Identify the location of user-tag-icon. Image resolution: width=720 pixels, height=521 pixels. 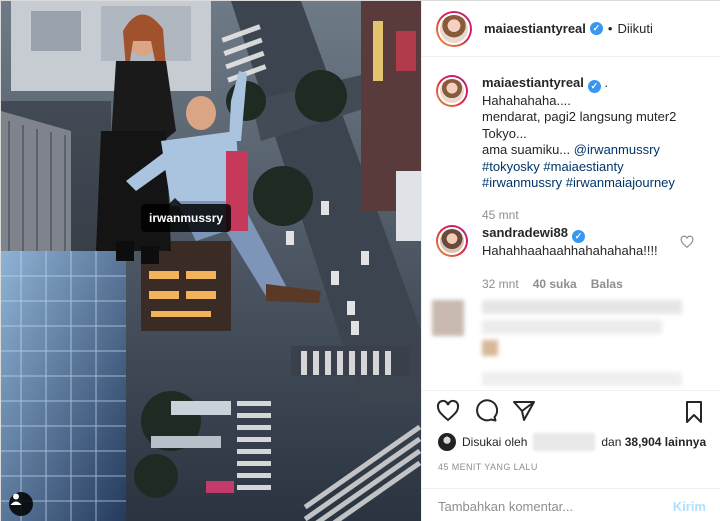
(21, 504).